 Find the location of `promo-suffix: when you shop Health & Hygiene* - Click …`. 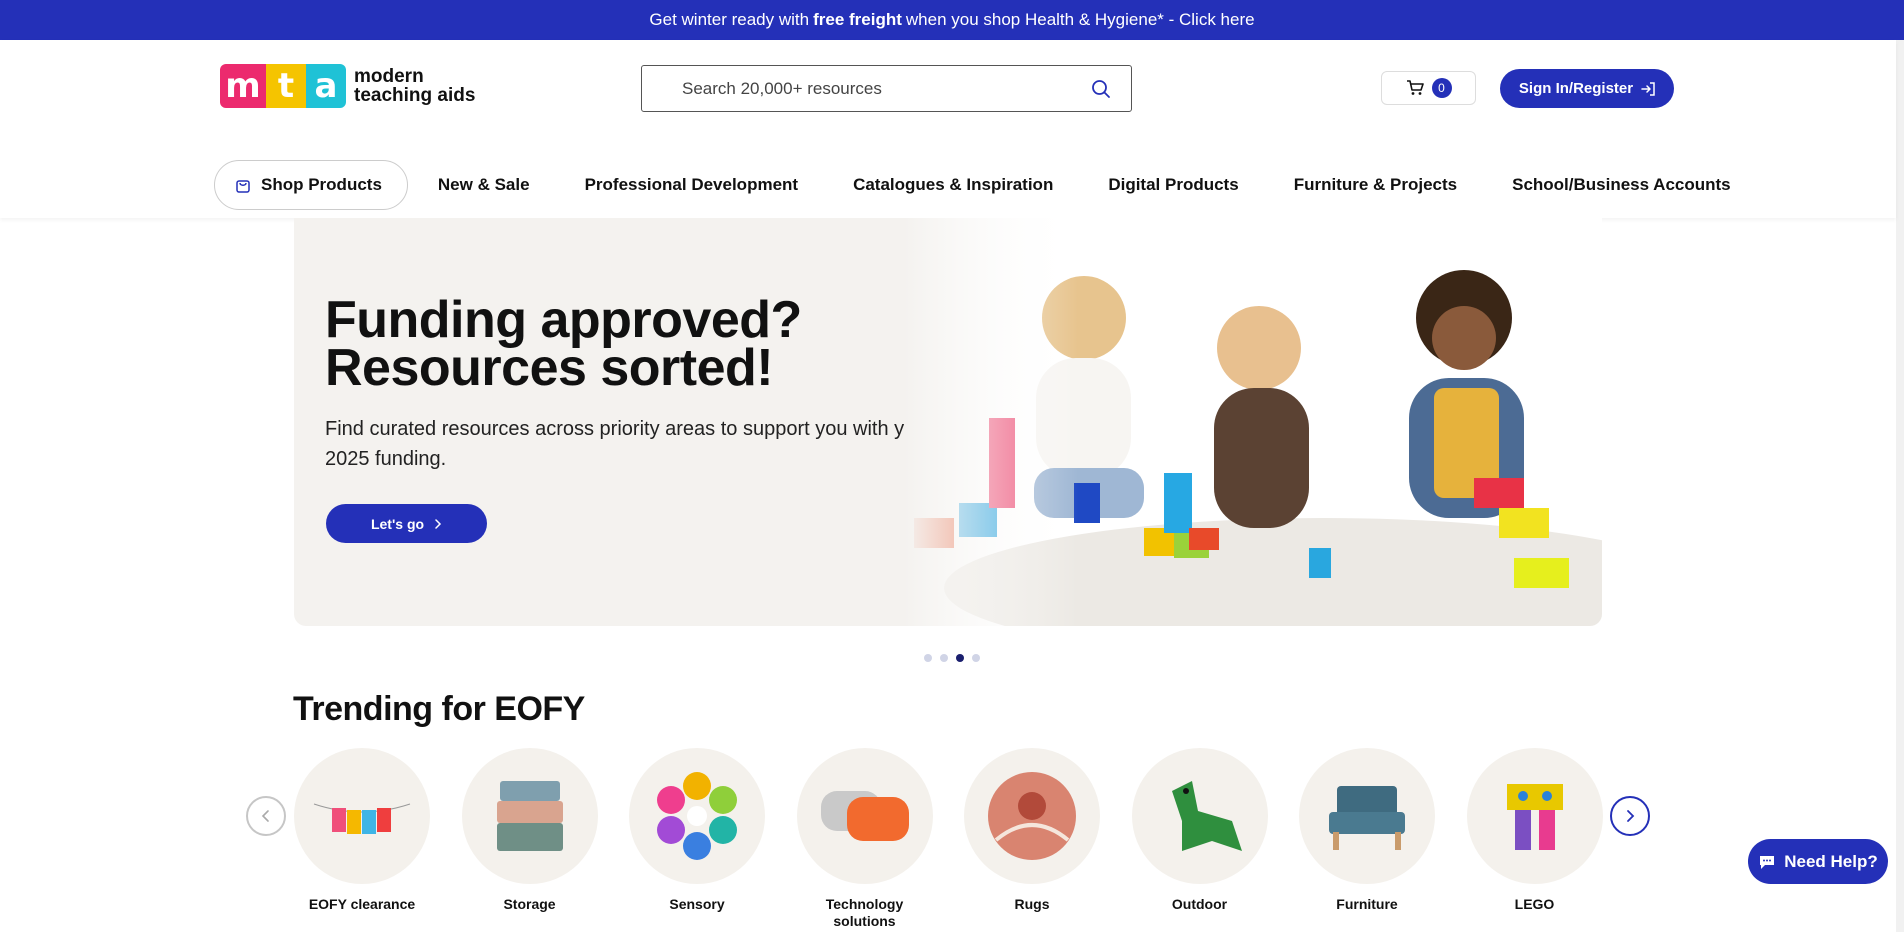

promo-suffix: when you shop Health & Hygiene* - Click … is located at coordinates (1080, 19).